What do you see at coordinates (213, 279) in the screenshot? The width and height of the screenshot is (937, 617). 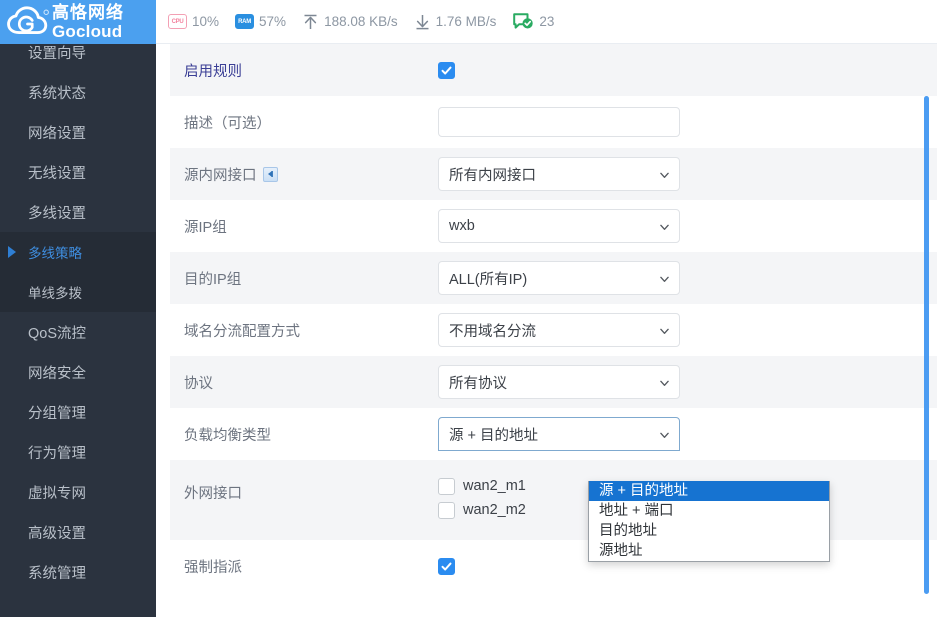 I see `form-label-destination-ip-group: 目的IP组` at bounding box center [213, 279].